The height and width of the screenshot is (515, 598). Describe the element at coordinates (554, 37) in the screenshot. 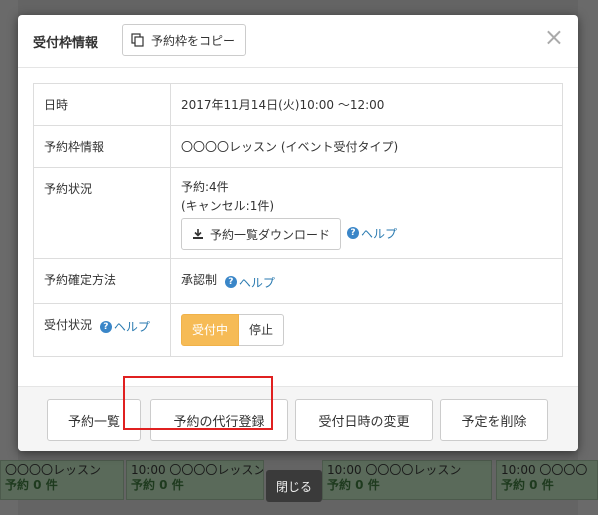

I see `close-icon: ×` at that location.